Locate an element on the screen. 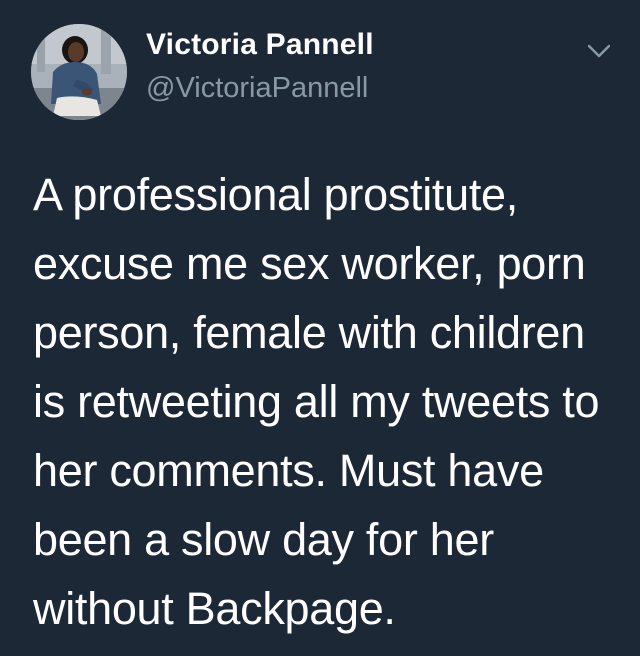  avatar is located at coordinates (79, 72).